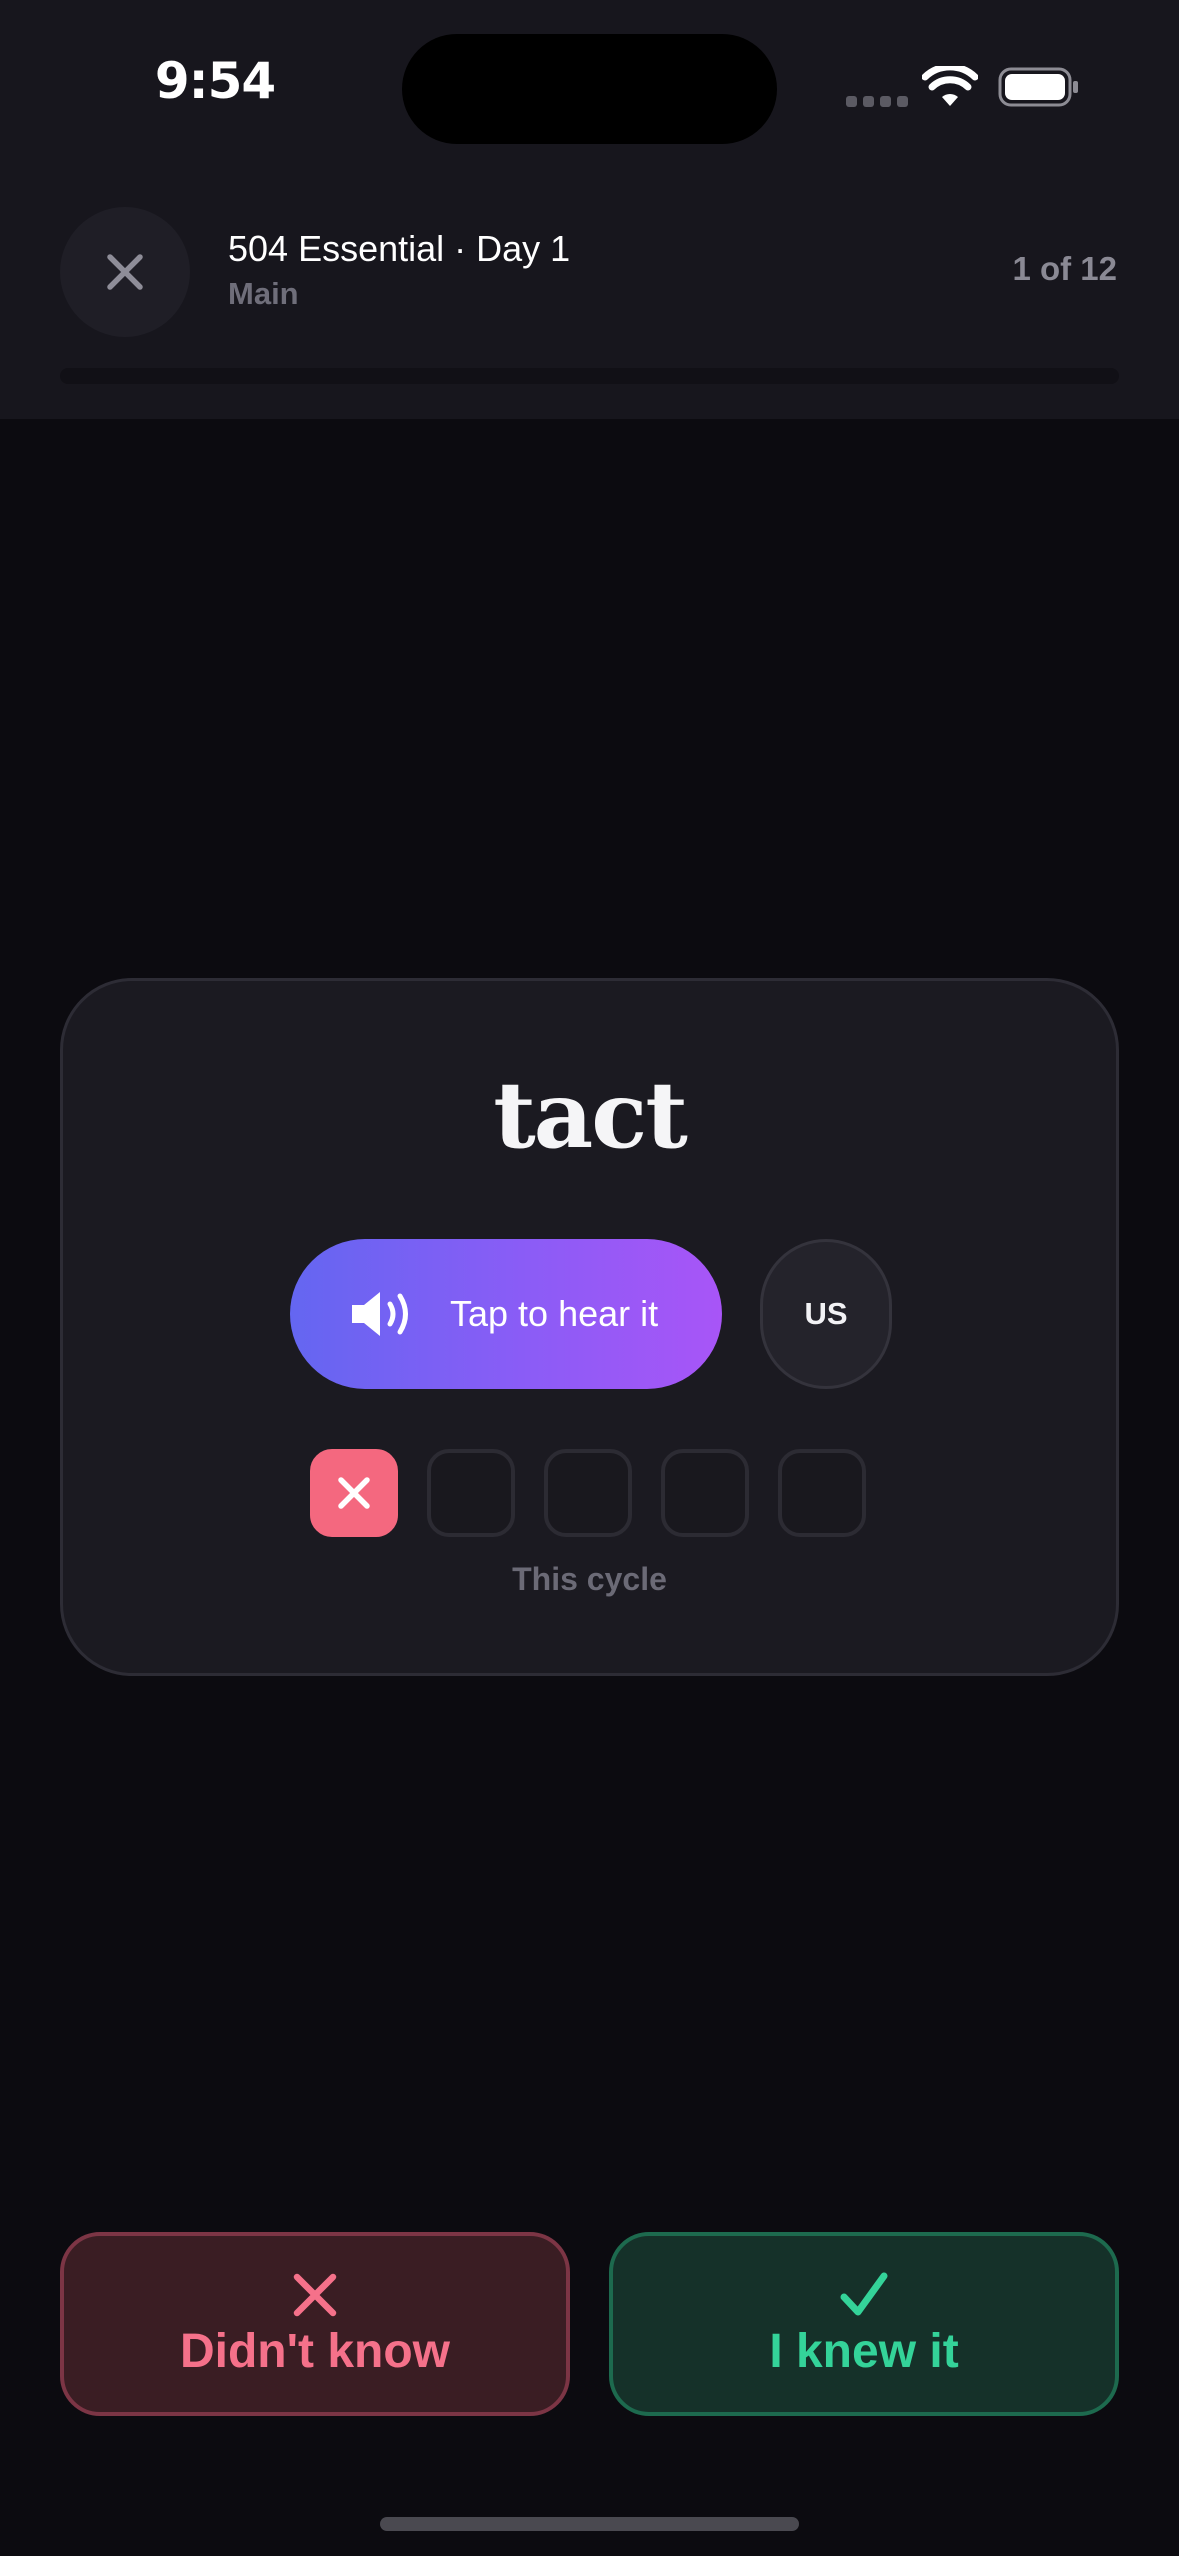 This screenshot has width=1179, height=2556. What do you see at coordinates (1038, 87) in the screenshot?
I see `battery-icon` at bounding box center [1038, 87].